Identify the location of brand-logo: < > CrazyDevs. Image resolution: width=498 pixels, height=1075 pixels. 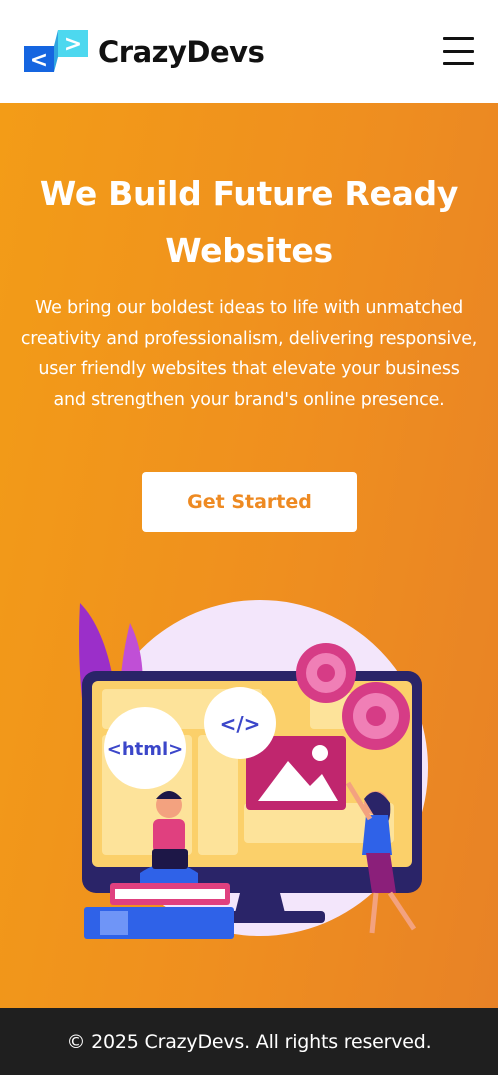
(144, 52).